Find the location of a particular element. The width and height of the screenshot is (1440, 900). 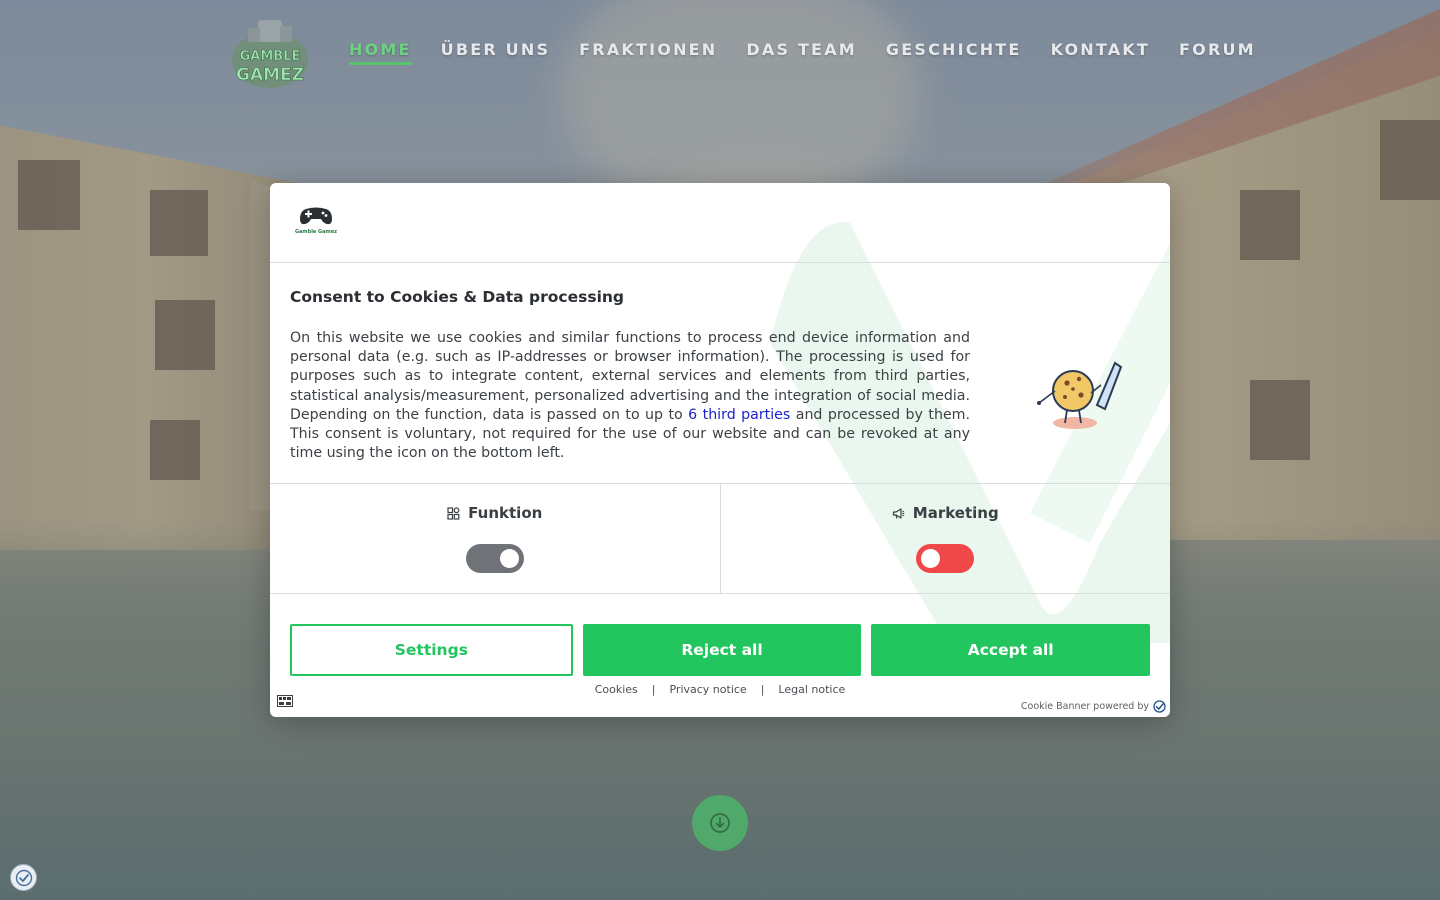

category-marketing: Marketing is located at coordinates (945, 538).